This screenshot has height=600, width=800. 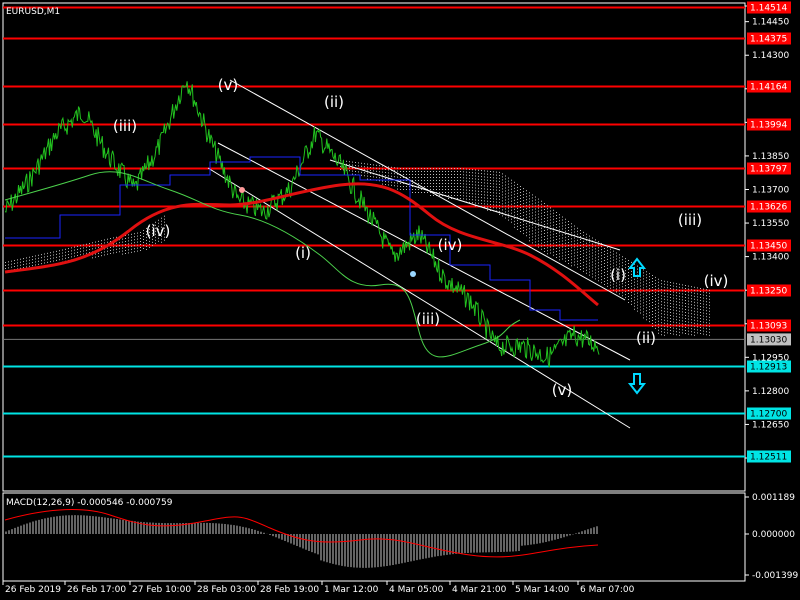 I want to click on time-tick-label: 28 Feb 19:00, so click(x=289, y=590).